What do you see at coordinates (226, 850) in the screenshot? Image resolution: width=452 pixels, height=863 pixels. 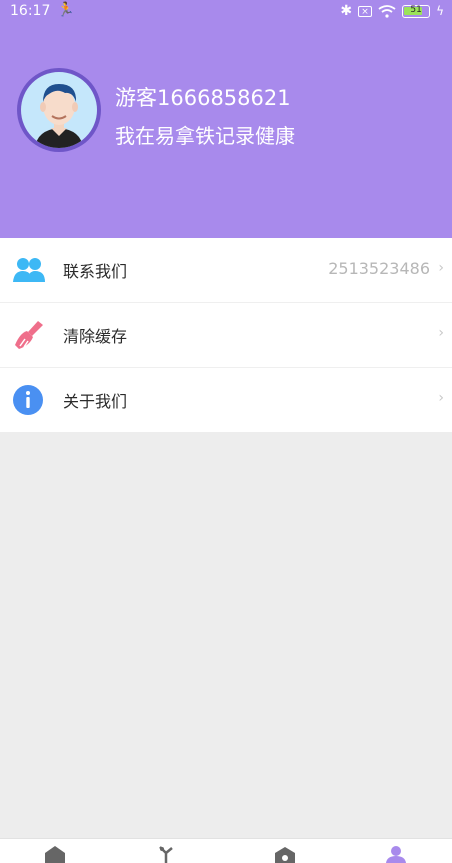 I see `bottom-tab-bar` at bounding box center [226, 850].